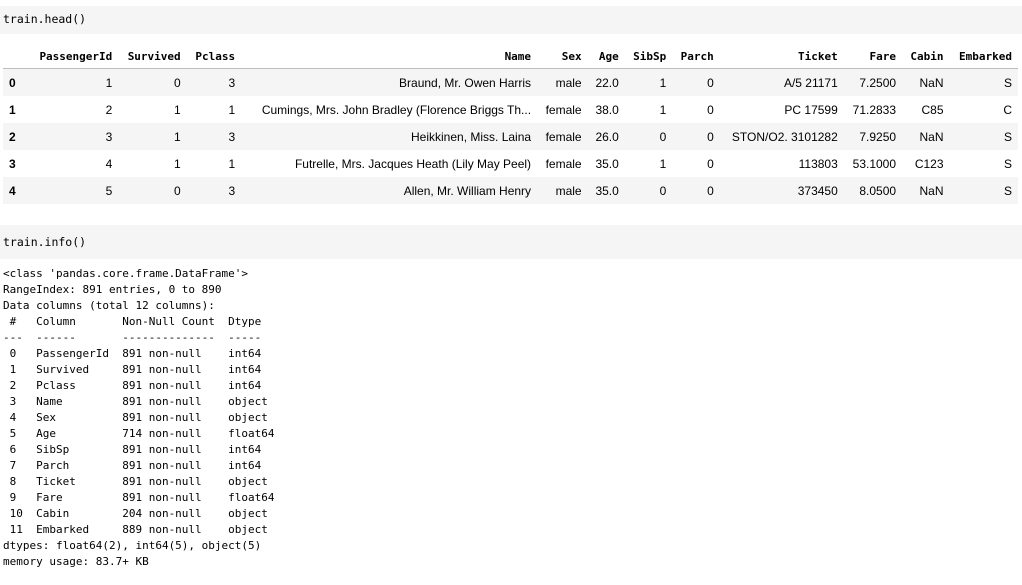 This screenshot has width=1022, height=585. Describe the element at coordinates (12, 163) in the screenshot. I see `row-index: 3` at that location.